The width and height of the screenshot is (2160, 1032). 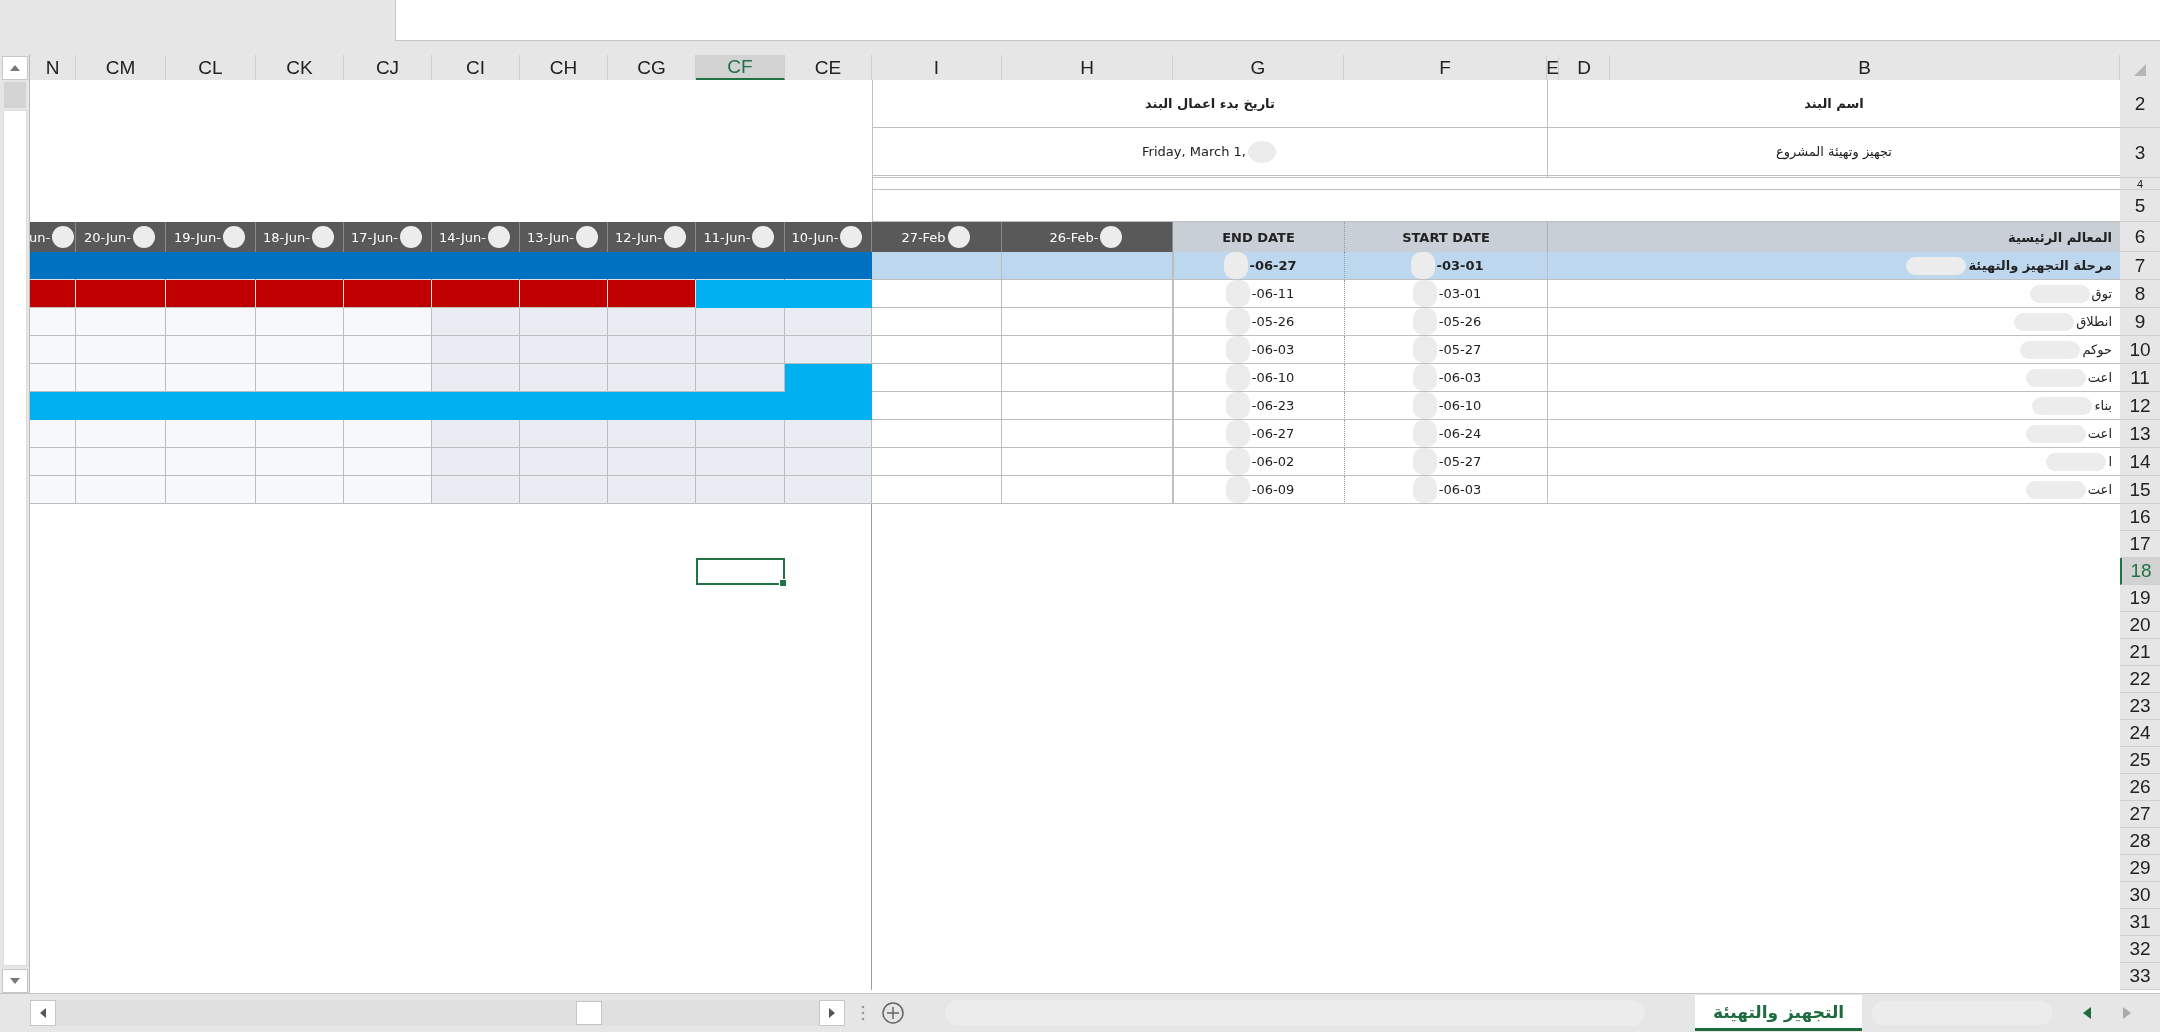 What do you see at coordinates (2140, 652) in the screenshot?
I see `row-header: 21` at bounding box center [2140, 652].